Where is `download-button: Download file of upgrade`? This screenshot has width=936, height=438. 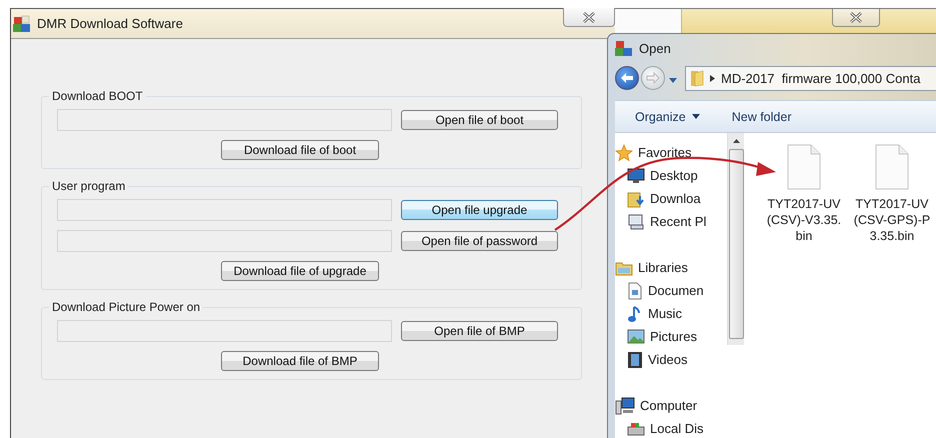
download-button: Download file of upgrade is located at coordinates (300, 271).